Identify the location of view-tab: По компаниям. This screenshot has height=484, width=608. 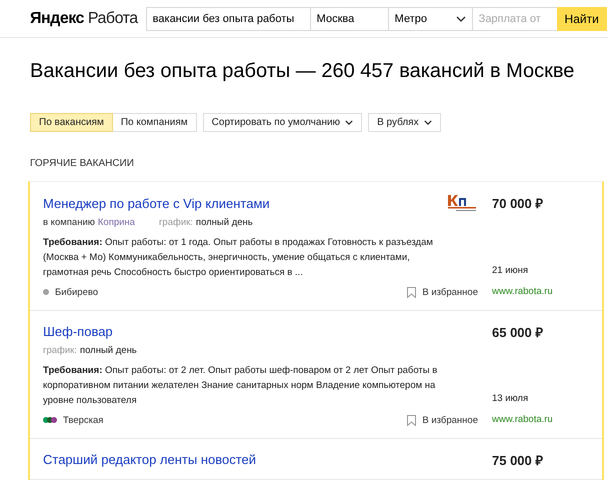
(154, 122).